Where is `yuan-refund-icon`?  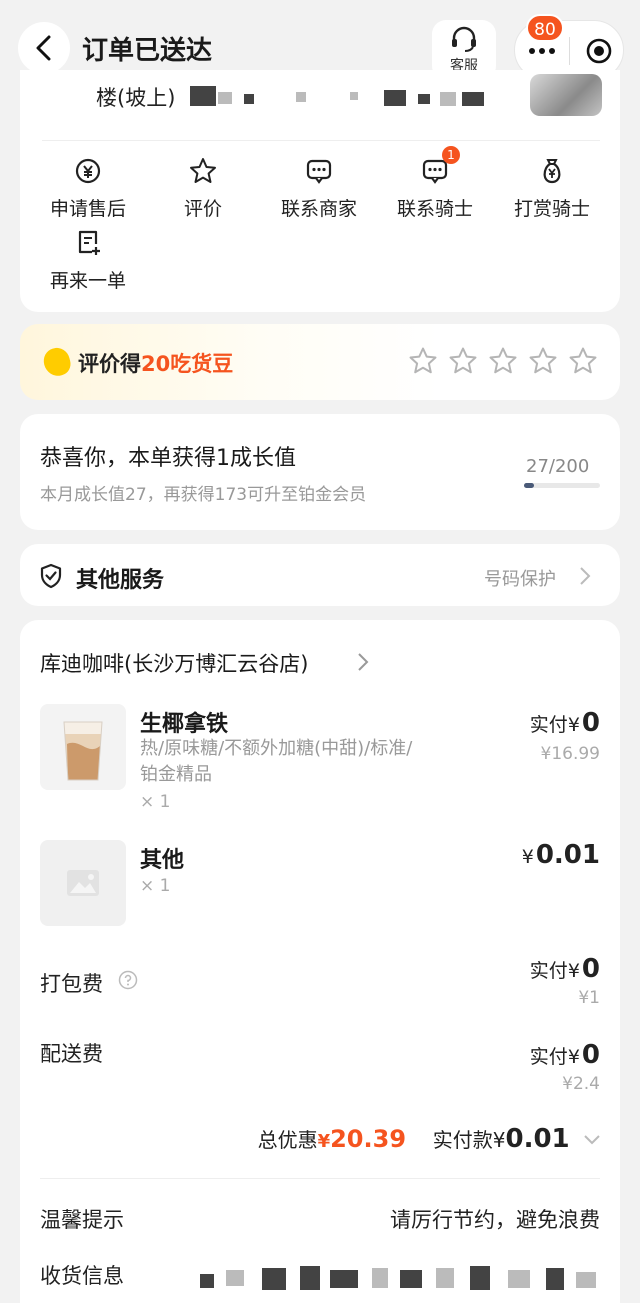
yuan-refund-icon is located at coordinates (88, 171).